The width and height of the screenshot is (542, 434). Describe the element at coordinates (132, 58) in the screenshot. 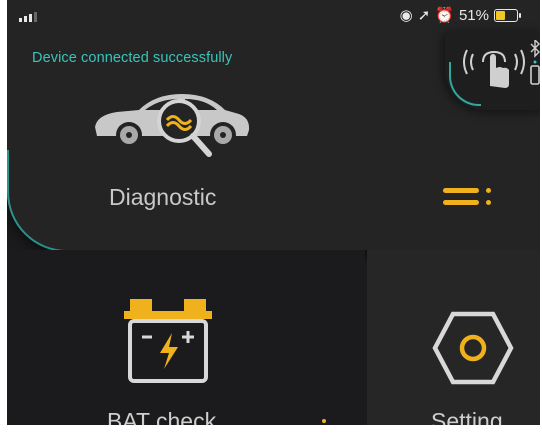

I see `connection-status: Device connected successfully` at that location.